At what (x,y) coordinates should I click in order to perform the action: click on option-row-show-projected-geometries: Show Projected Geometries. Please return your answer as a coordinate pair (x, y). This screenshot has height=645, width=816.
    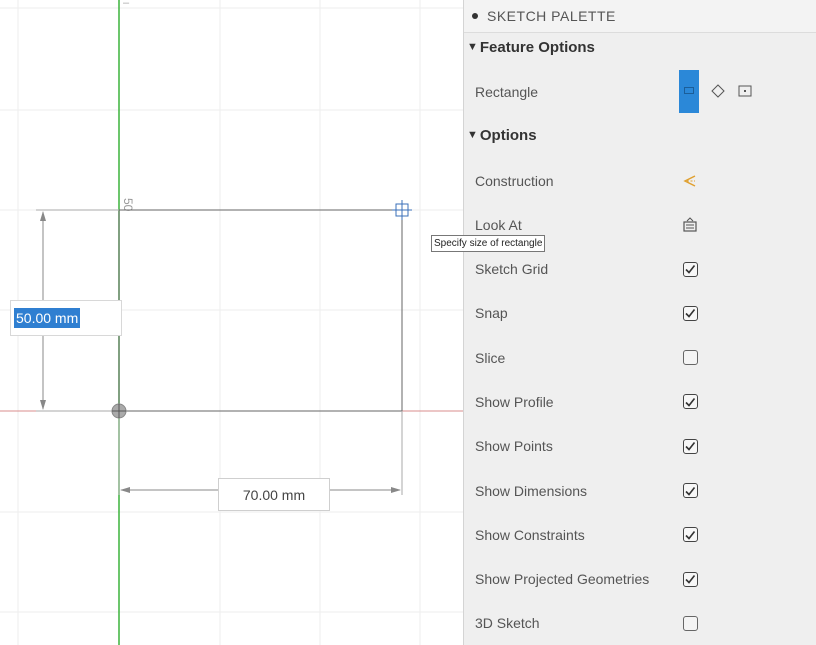
    Looking at the image, I should click on (640, 579).